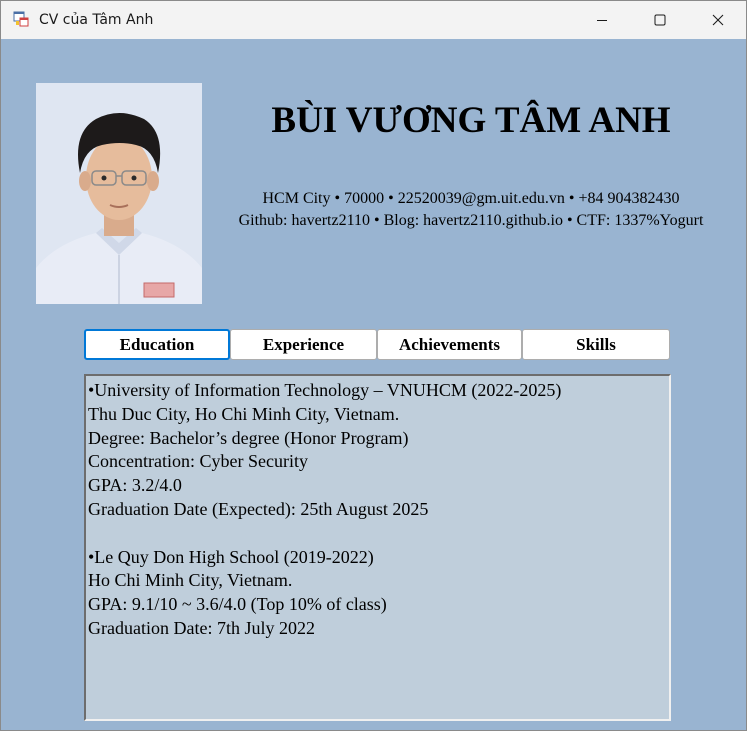 The width and height of the screenshot is (747, 731). What do you see at coordinates (21, 19) in the screenshot?
I see `app-window-icon` at bounding box center [21, 19].